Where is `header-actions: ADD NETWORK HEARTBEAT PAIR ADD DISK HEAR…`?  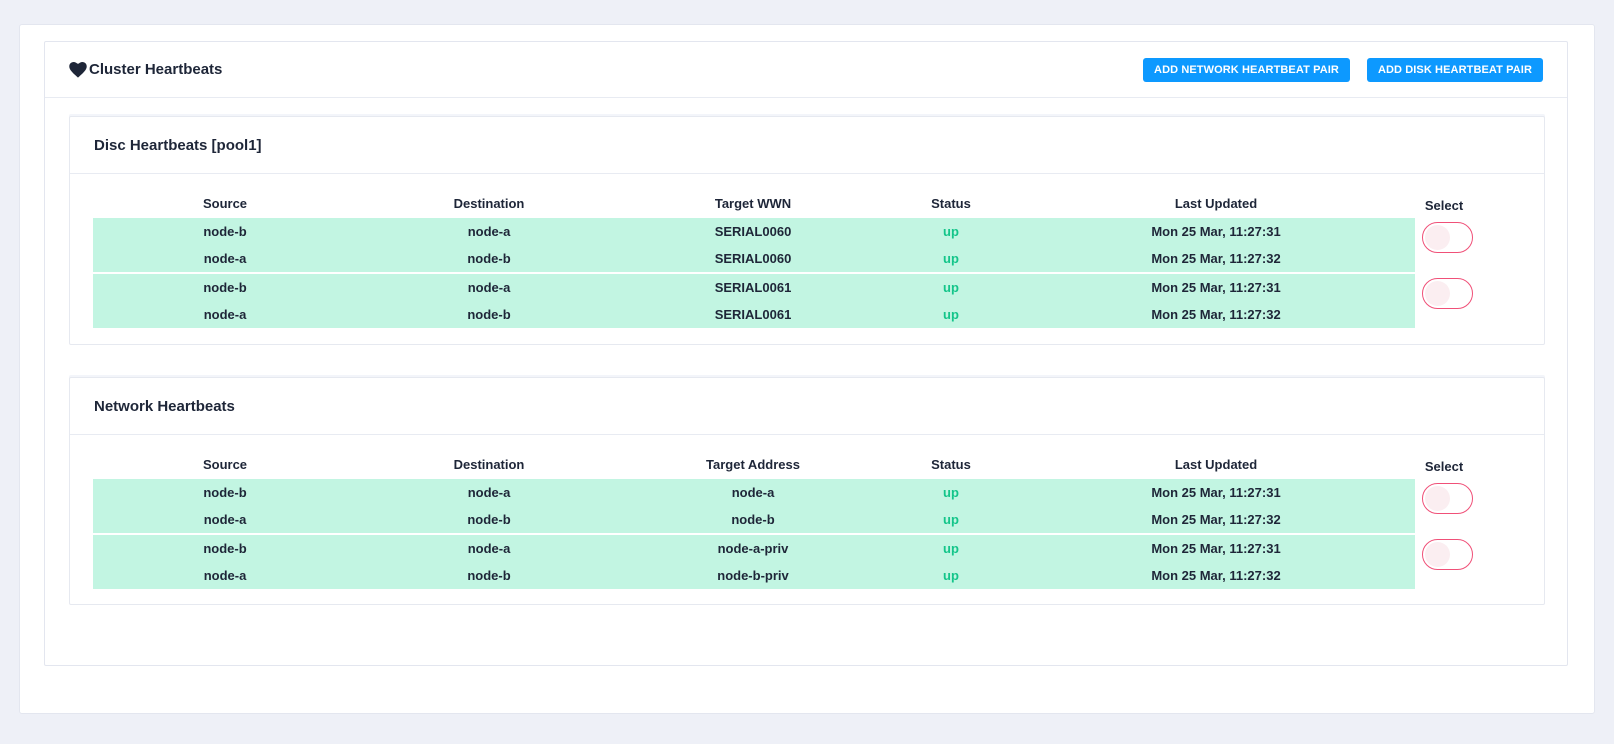
header-actions: ADD NETWORK HEARTBEAT PAIR ADD DISK HEAR… is located at coordinates (1343, 69).